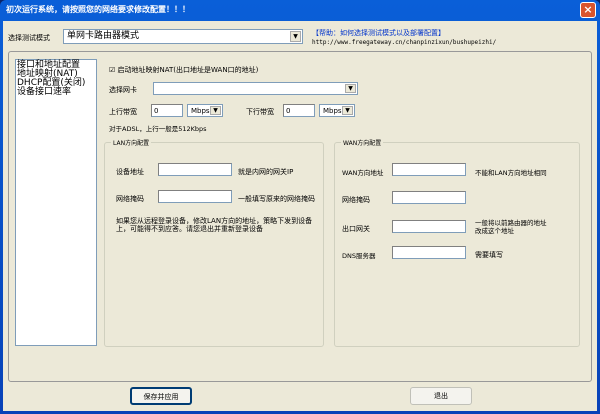 The height and width of the screenshot is (414, 600). What do you see at coordinates (356, 200) in the screenshot?
I see `wan-mask-label: 网络掩码` at bounding box center [356, 200].